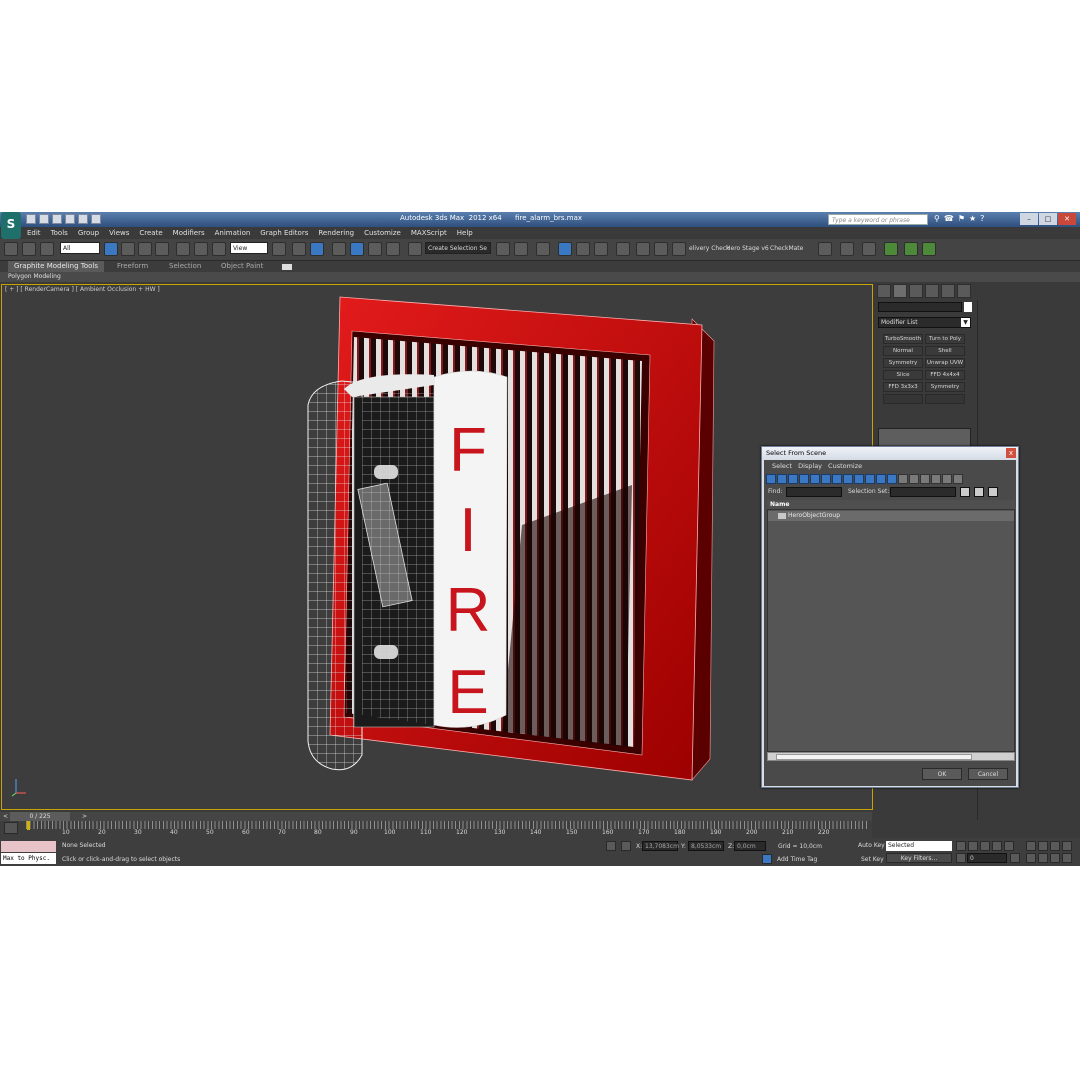 This screenshot has height=1080, width=1080. What do you see at coordinates (878, 219) in the screenshot?
I see `search-input: Type a keyword or phrase` at bounding box center [878, 219].